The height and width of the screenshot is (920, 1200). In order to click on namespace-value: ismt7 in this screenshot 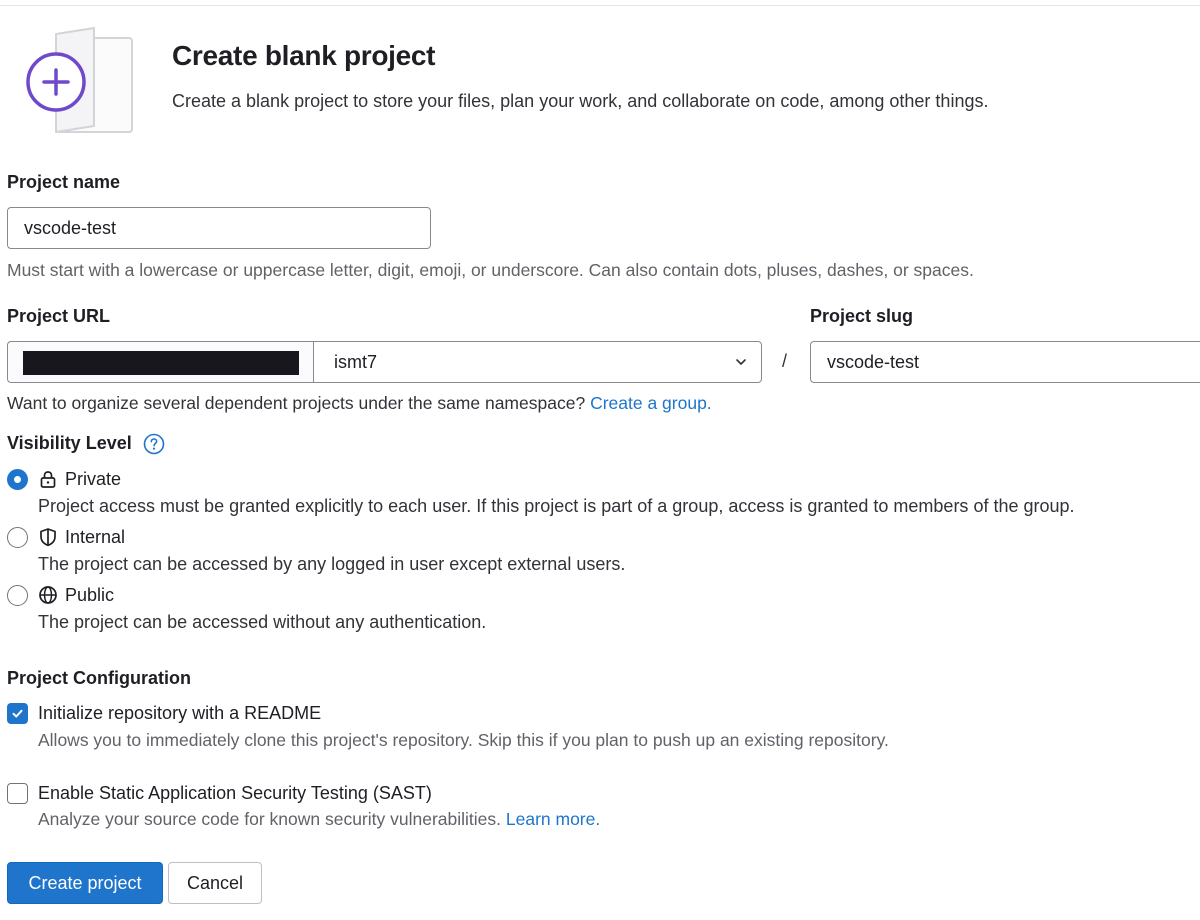, I will do `click(356, 362)`.